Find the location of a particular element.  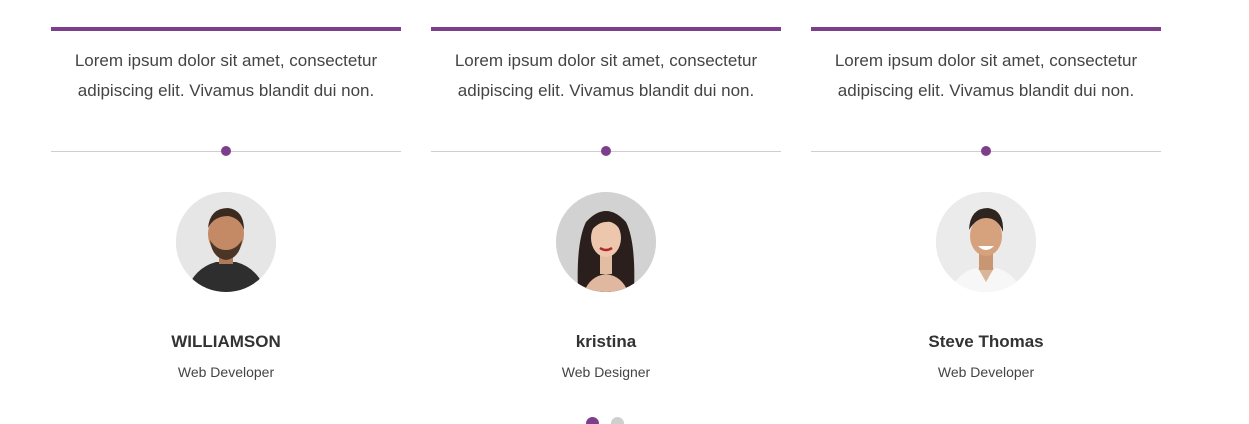

person-name: WILLIAMSON is located at coordinates (226, 341).